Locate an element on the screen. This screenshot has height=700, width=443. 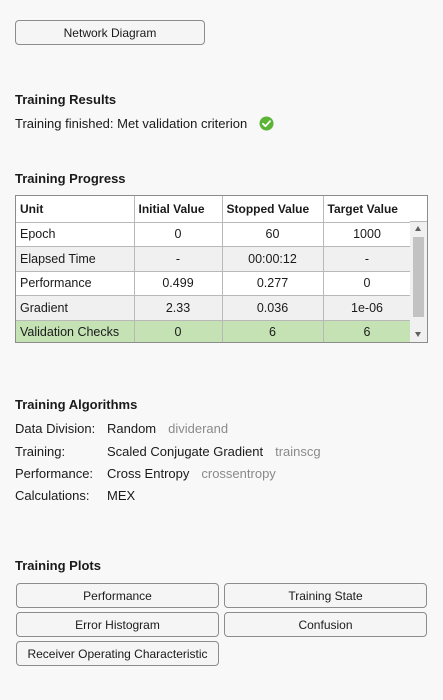
algorithm-function-name: crossentropy is located at coordinates (238, 473).